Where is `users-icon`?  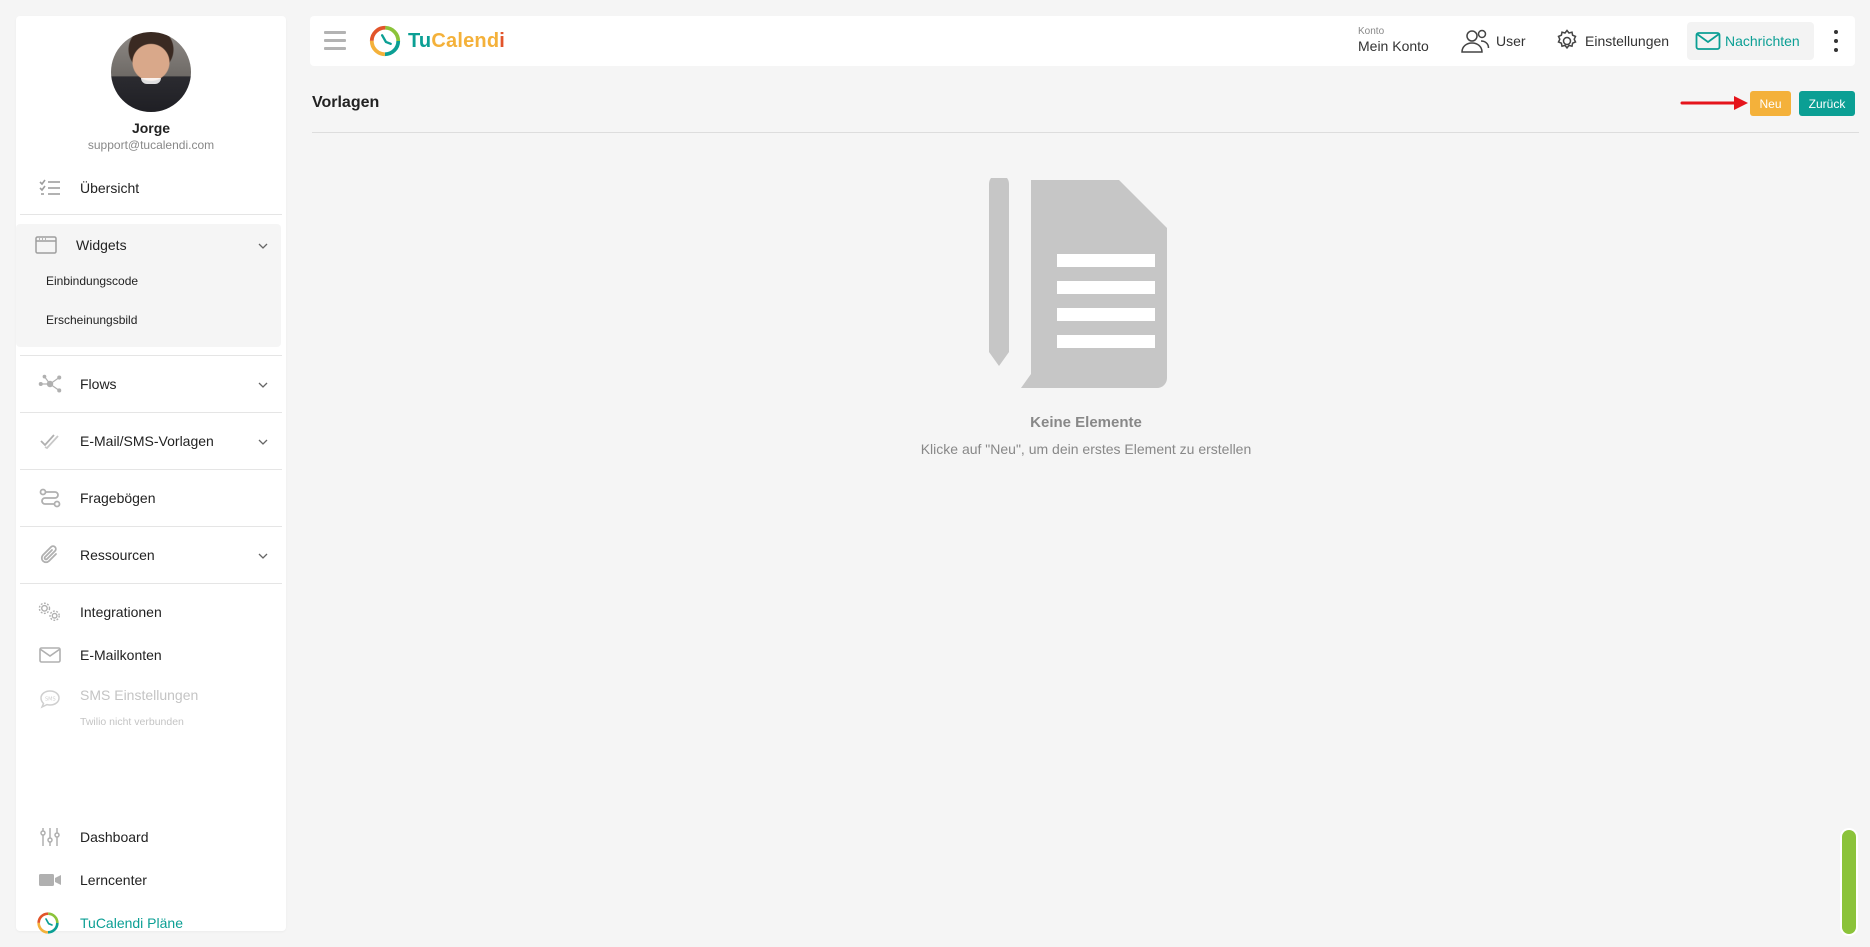 users-icon is located at coordinates (1475, 41).